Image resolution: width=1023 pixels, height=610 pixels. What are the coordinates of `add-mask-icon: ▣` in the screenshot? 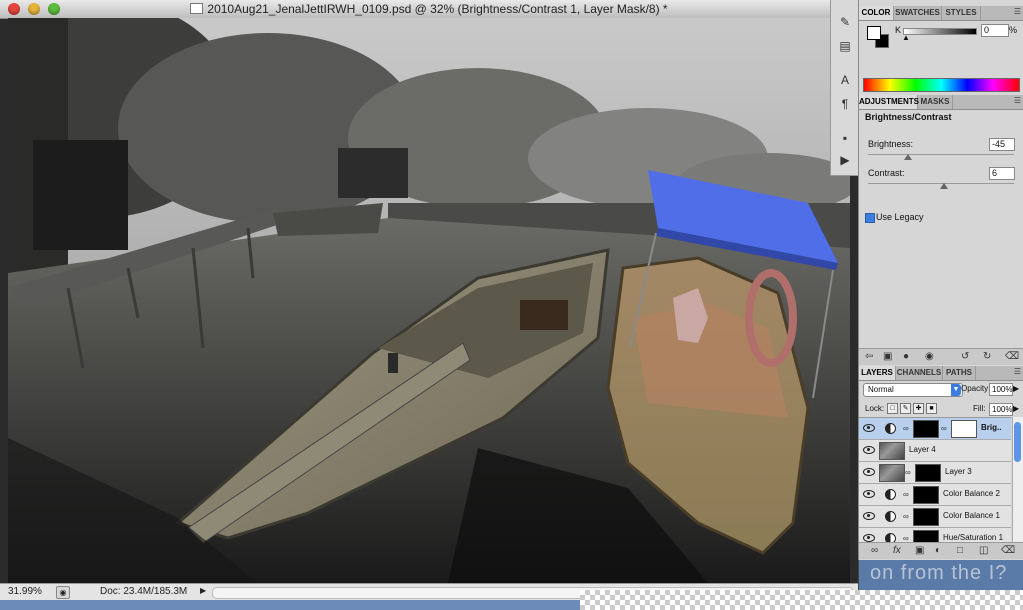 It's located at (919, 550).